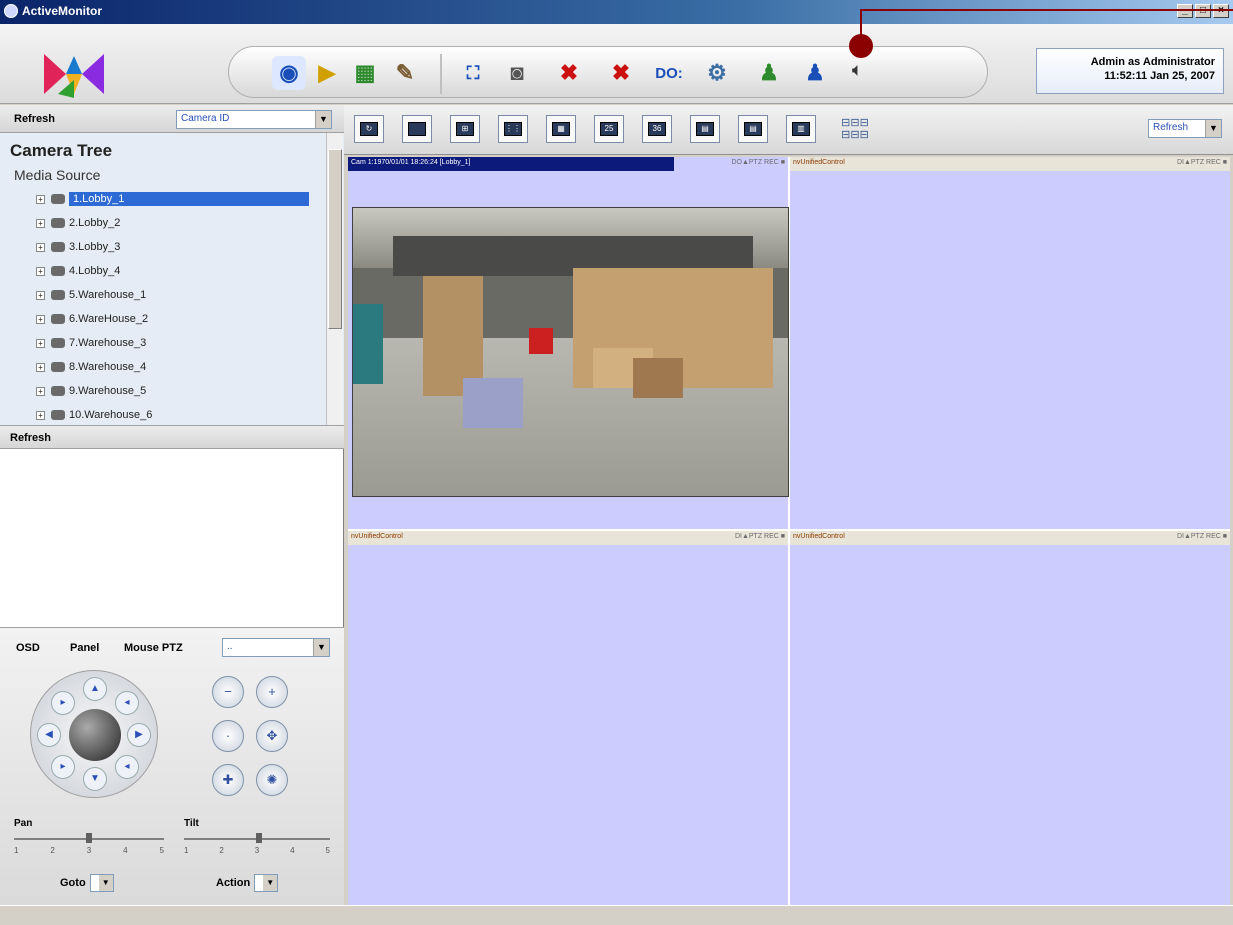 This screenshot has height=925, width=1233. What do you see at coordinates (769, 73) in the screenshot?
I see `user-icon: ♟` at bounding box center [769, 73].